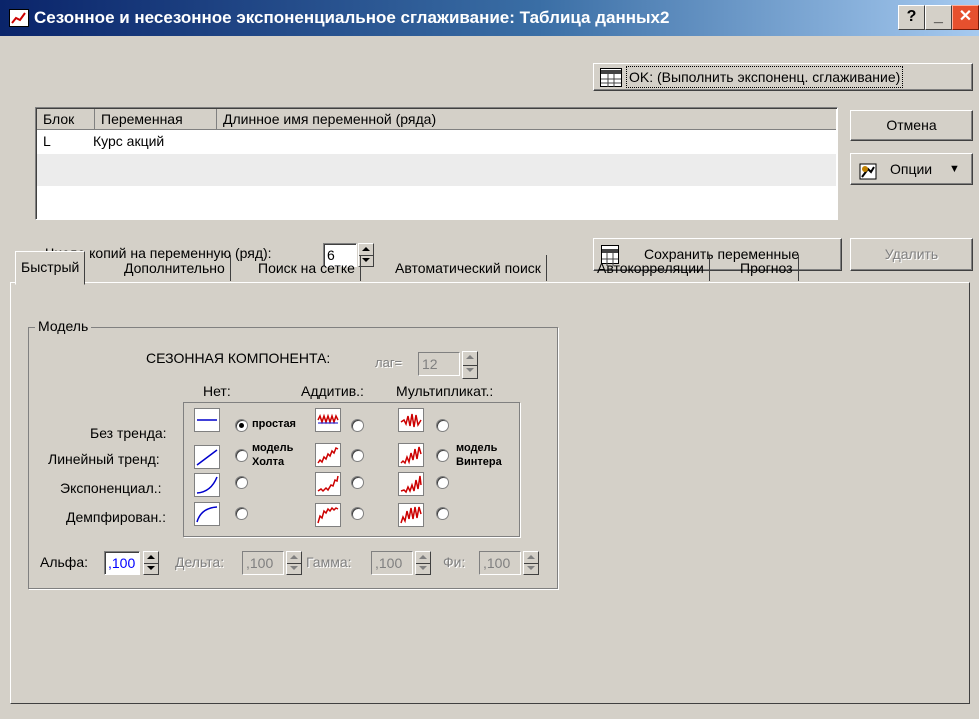  Describe the element at coordinates (411, 420) in the screenshot. I see `no-trend-multiplicative-icon` at that location.